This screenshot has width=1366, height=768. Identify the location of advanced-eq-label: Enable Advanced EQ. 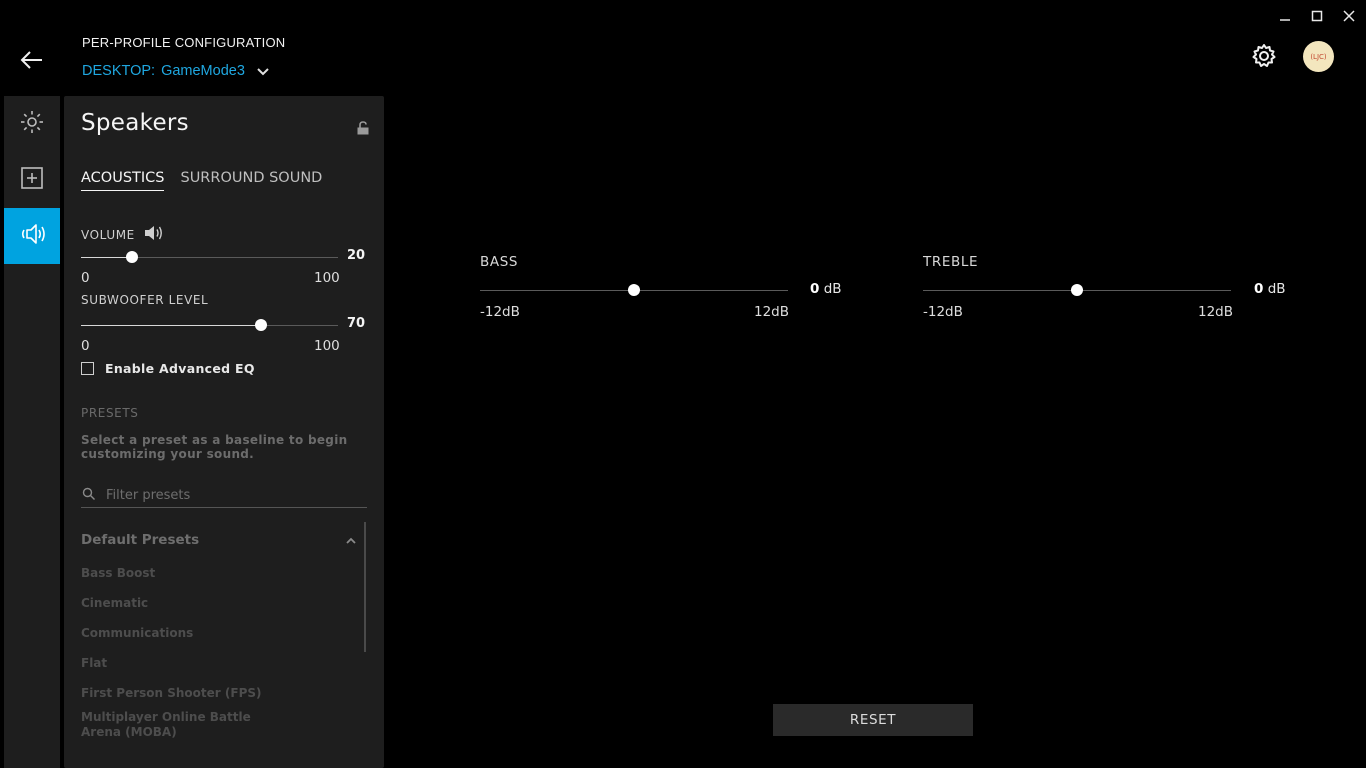
(180, 368).